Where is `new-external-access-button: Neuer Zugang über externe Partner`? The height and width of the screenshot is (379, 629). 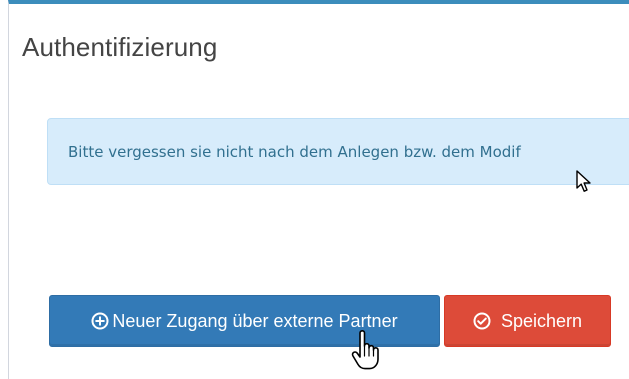 new-external-access-button: Neuer Zugang über externe Partner is located at coordinates (244, 321).